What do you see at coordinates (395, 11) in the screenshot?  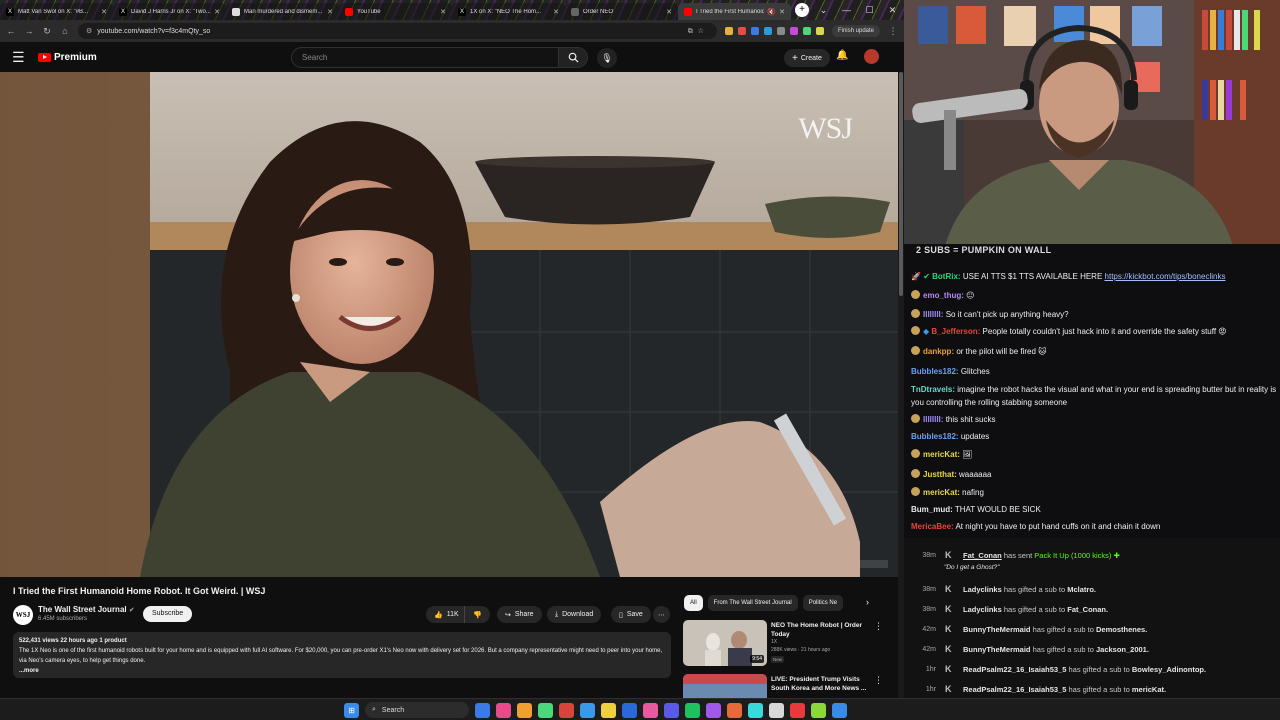 I see `browser-tab: YouTube ✕` at bounding box center [395, 11].